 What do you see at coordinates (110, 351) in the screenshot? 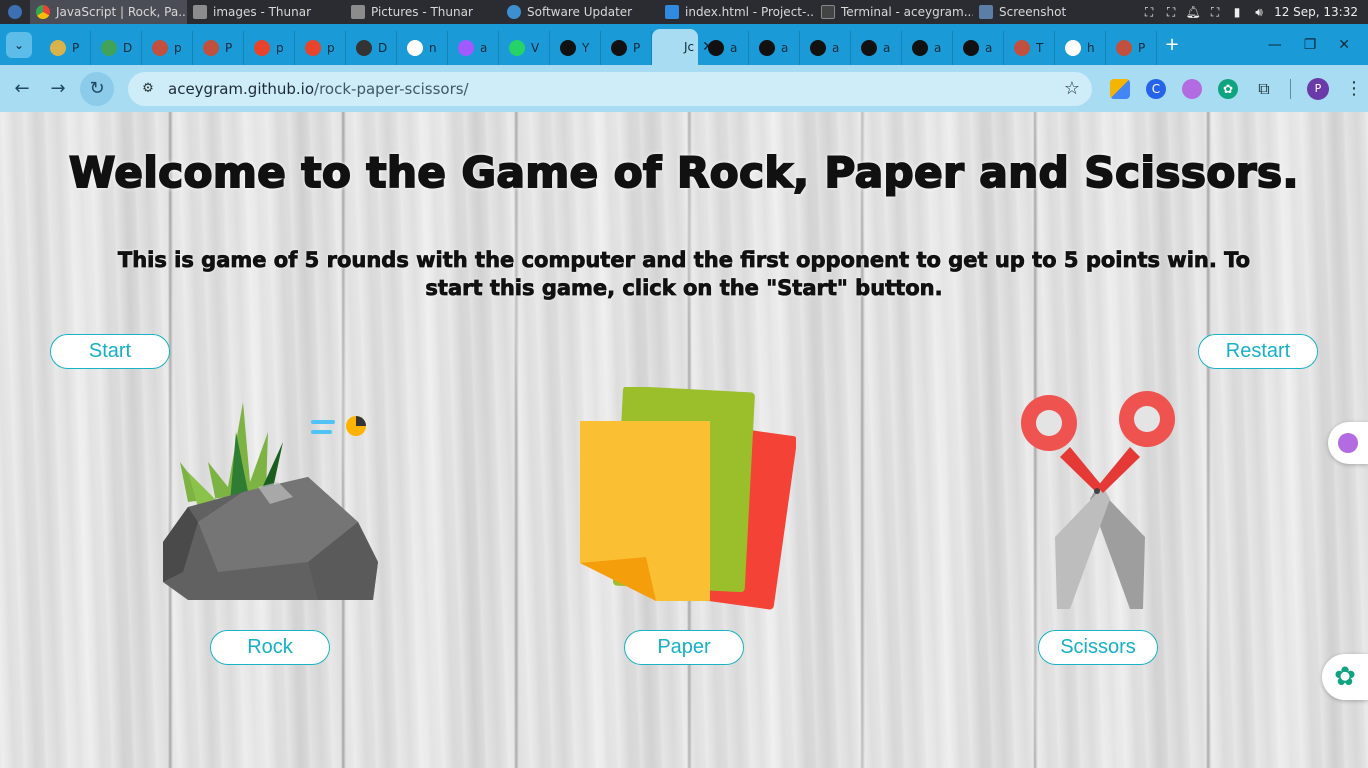
I see `start-button: Start` at bounding box center [110, 351].